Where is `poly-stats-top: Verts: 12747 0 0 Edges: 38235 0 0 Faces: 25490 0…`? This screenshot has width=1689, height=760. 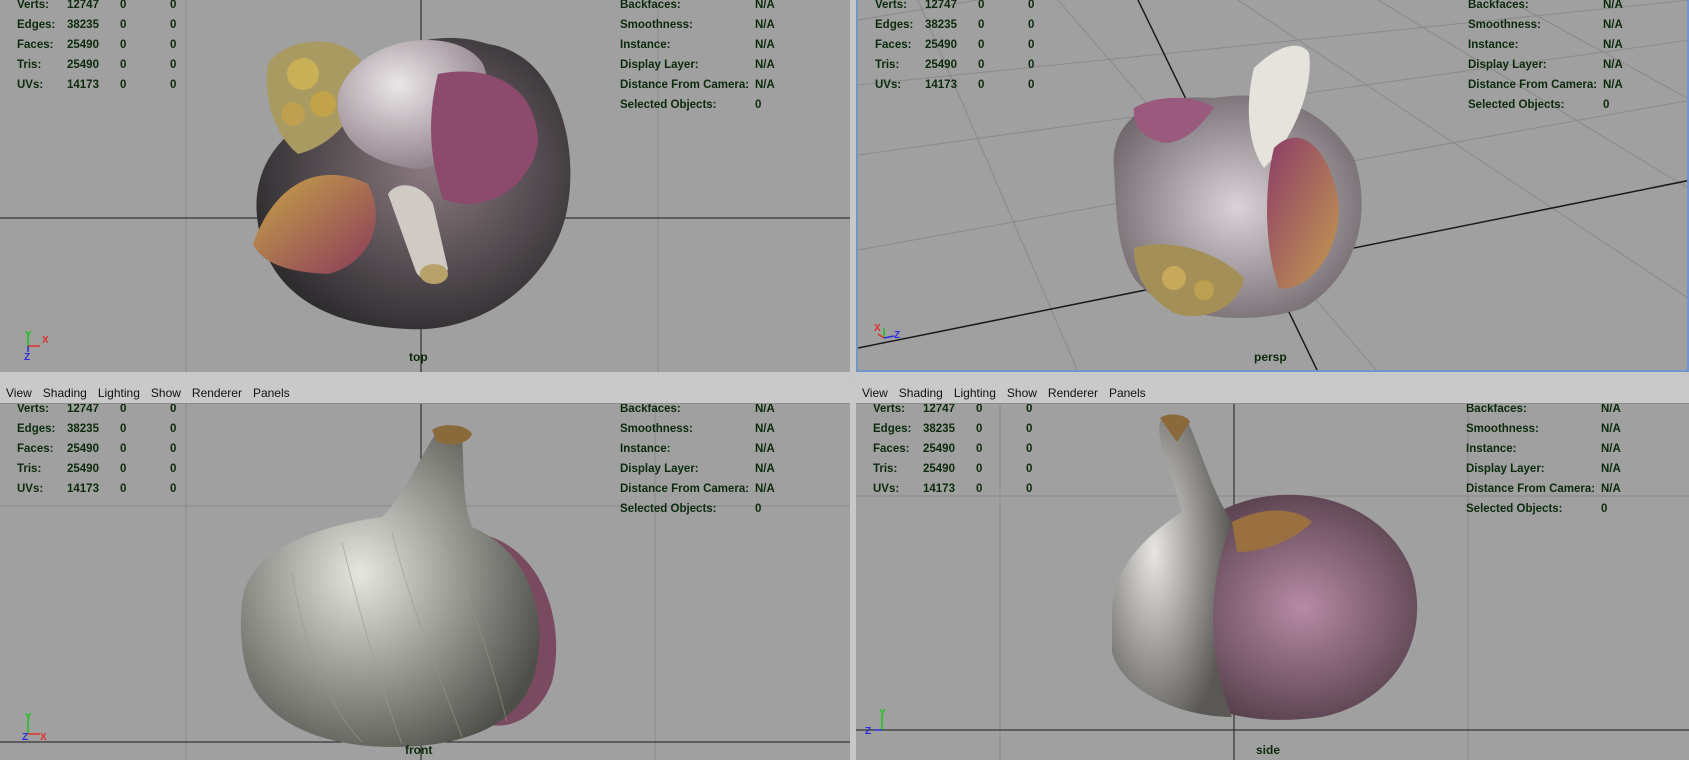 poly-stats-top: Verts: 12747 0 0 Edges: 38235 0 0 Faces: 25490 0… is located at coordinates (96, 47).